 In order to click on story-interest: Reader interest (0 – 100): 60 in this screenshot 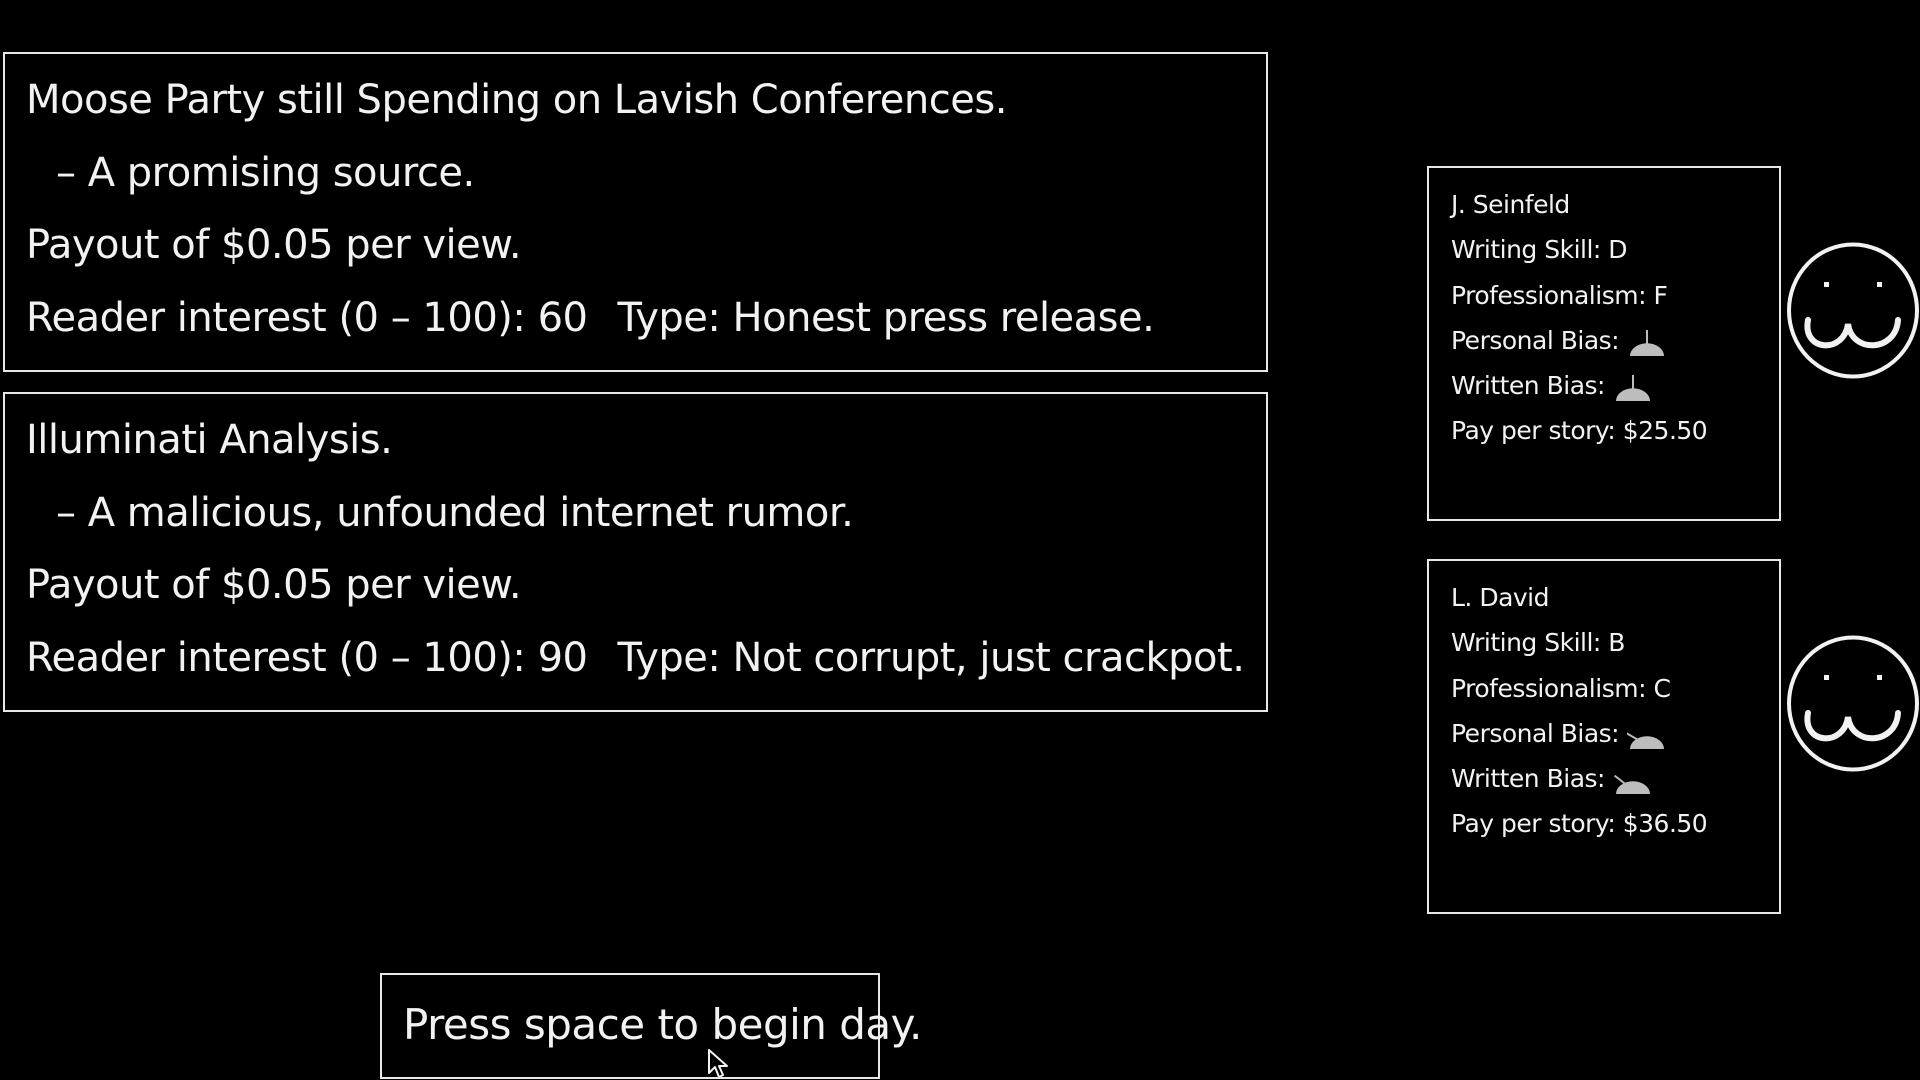, I will do `click(307, 318)`.